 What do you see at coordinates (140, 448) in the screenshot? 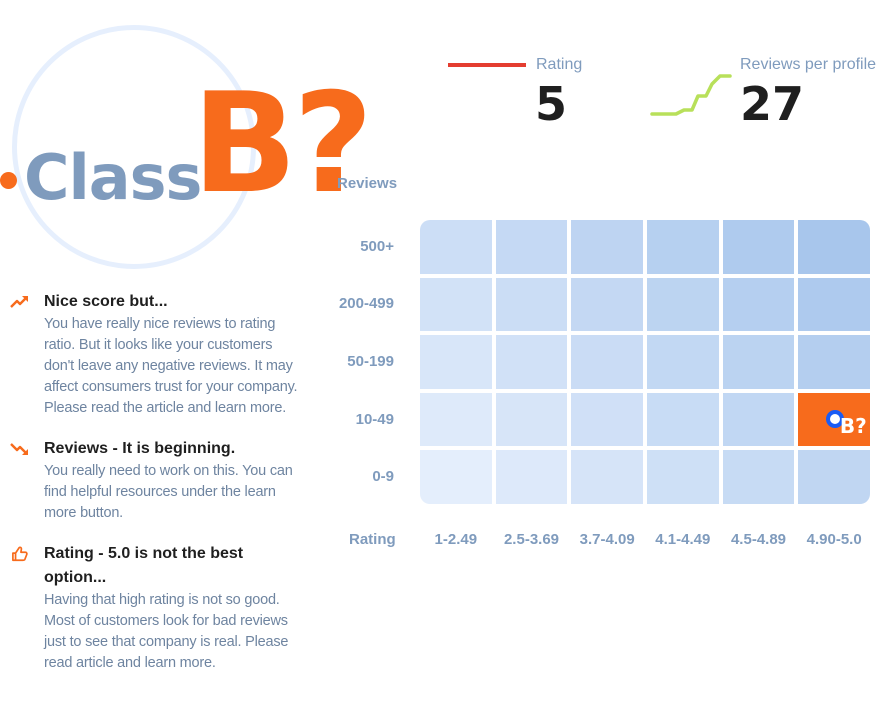
I see `insight-title: Reviews - It is beginning.` at bounding box center [140, 448].